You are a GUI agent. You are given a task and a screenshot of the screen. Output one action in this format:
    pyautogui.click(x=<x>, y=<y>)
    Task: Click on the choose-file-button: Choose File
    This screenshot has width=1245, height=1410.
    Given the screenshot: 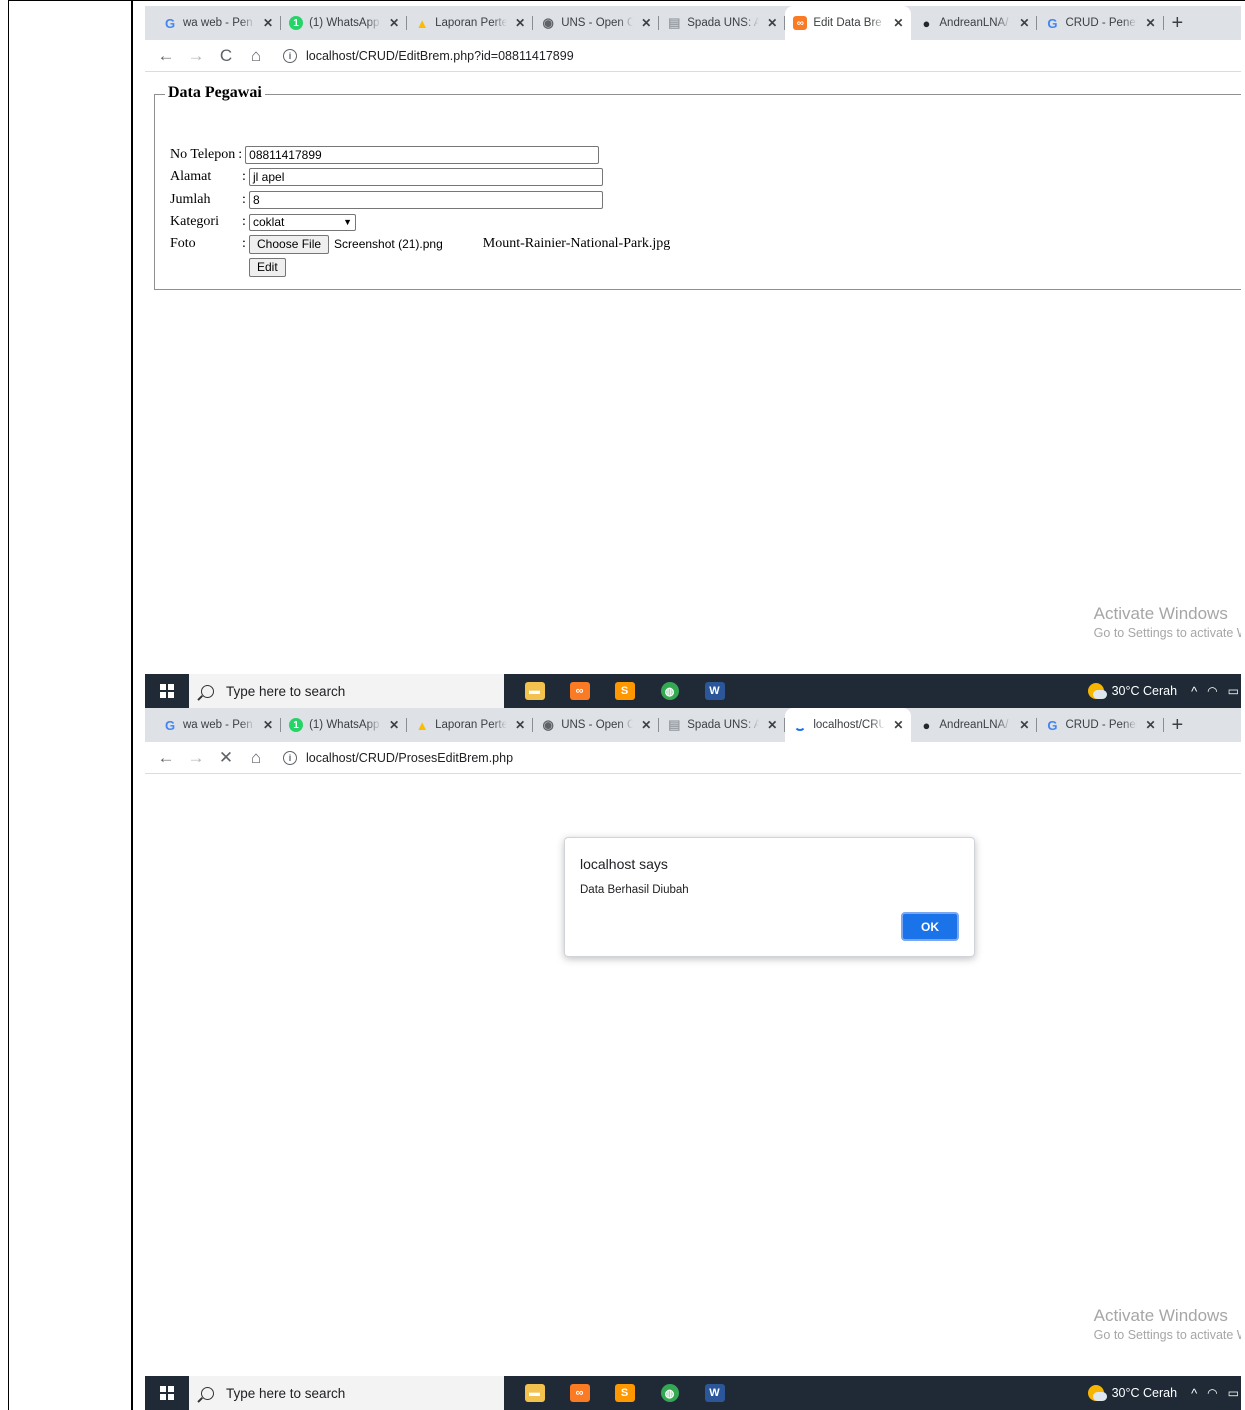 What is the action you would take?
    pyautogui.click(x=289, y=244)
    